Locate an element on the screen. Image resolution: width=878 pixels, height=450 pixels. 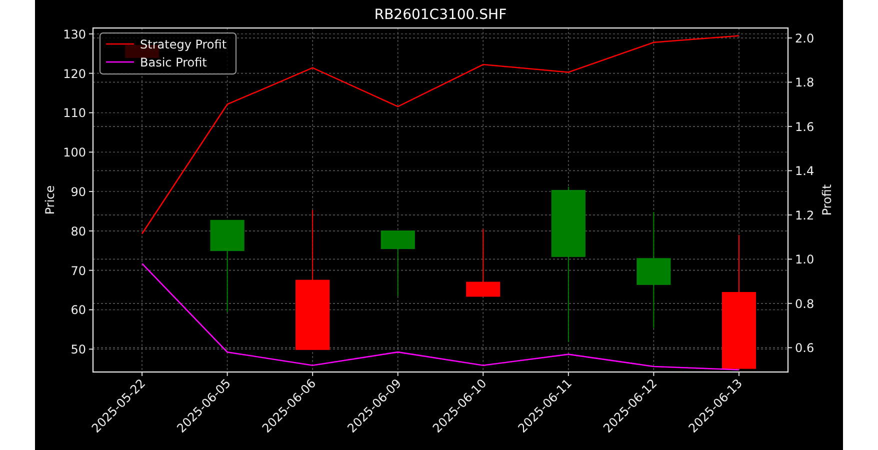
tick-label: 1.4 is located at coordinates (804, 171).